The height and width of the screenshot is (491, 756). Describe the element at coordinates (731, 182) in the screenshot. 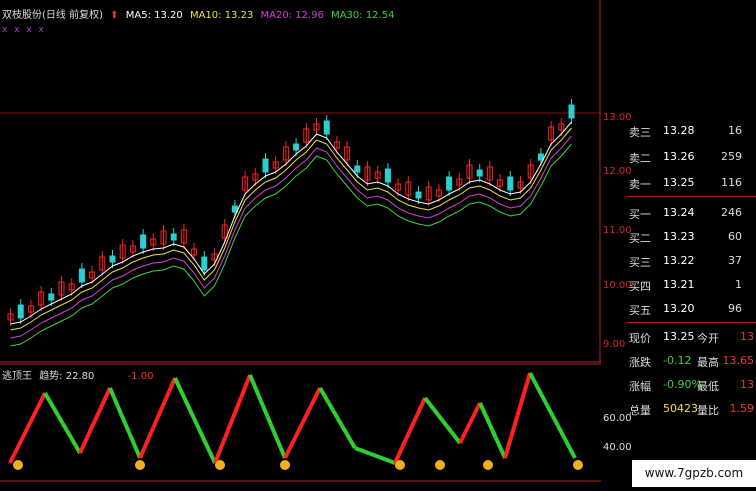

I see `sell-volume: 116` at that location.